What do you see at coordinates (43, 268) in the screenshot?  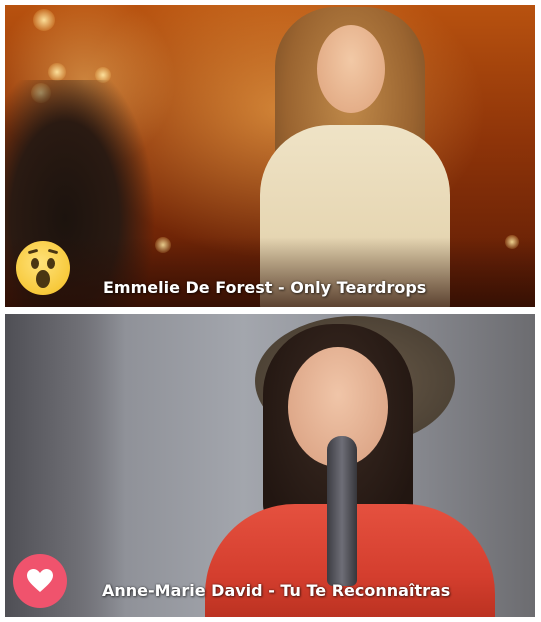 I see `wow-face-icon` at bounding box center [43, 268].